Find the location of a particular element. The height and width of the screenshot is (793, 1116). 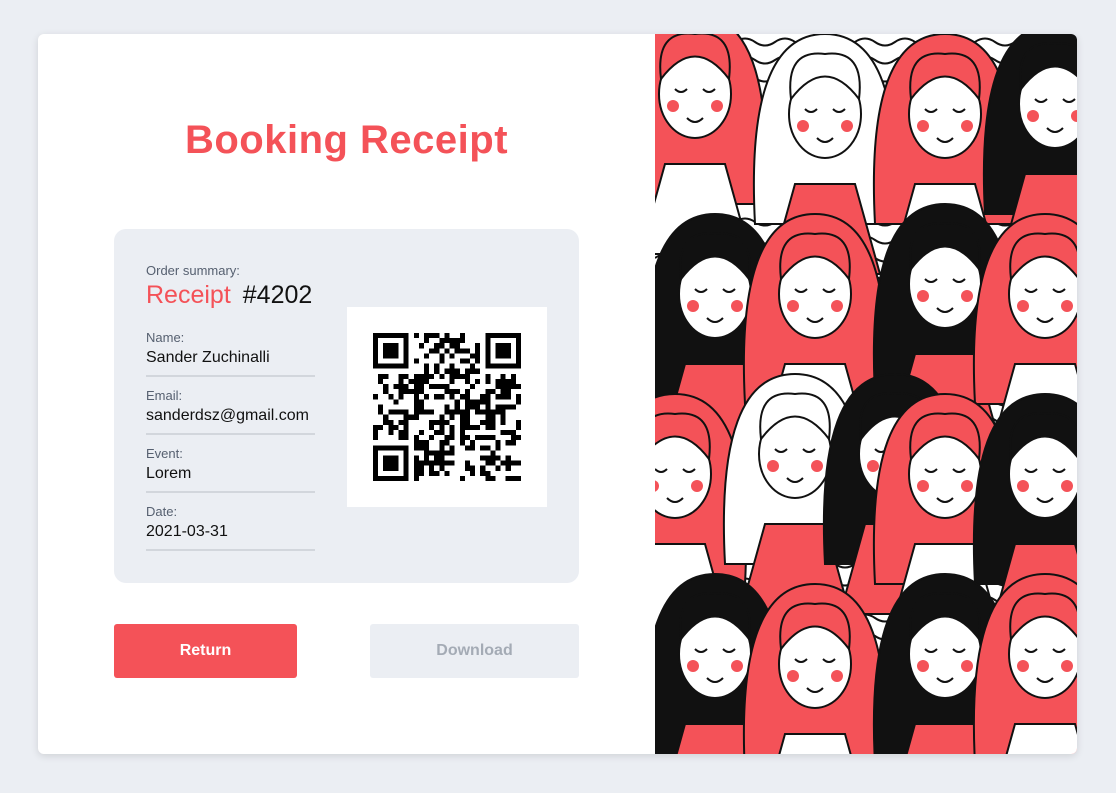

name-value: Sander Zuchinalli is located at coordinates (208, 357).